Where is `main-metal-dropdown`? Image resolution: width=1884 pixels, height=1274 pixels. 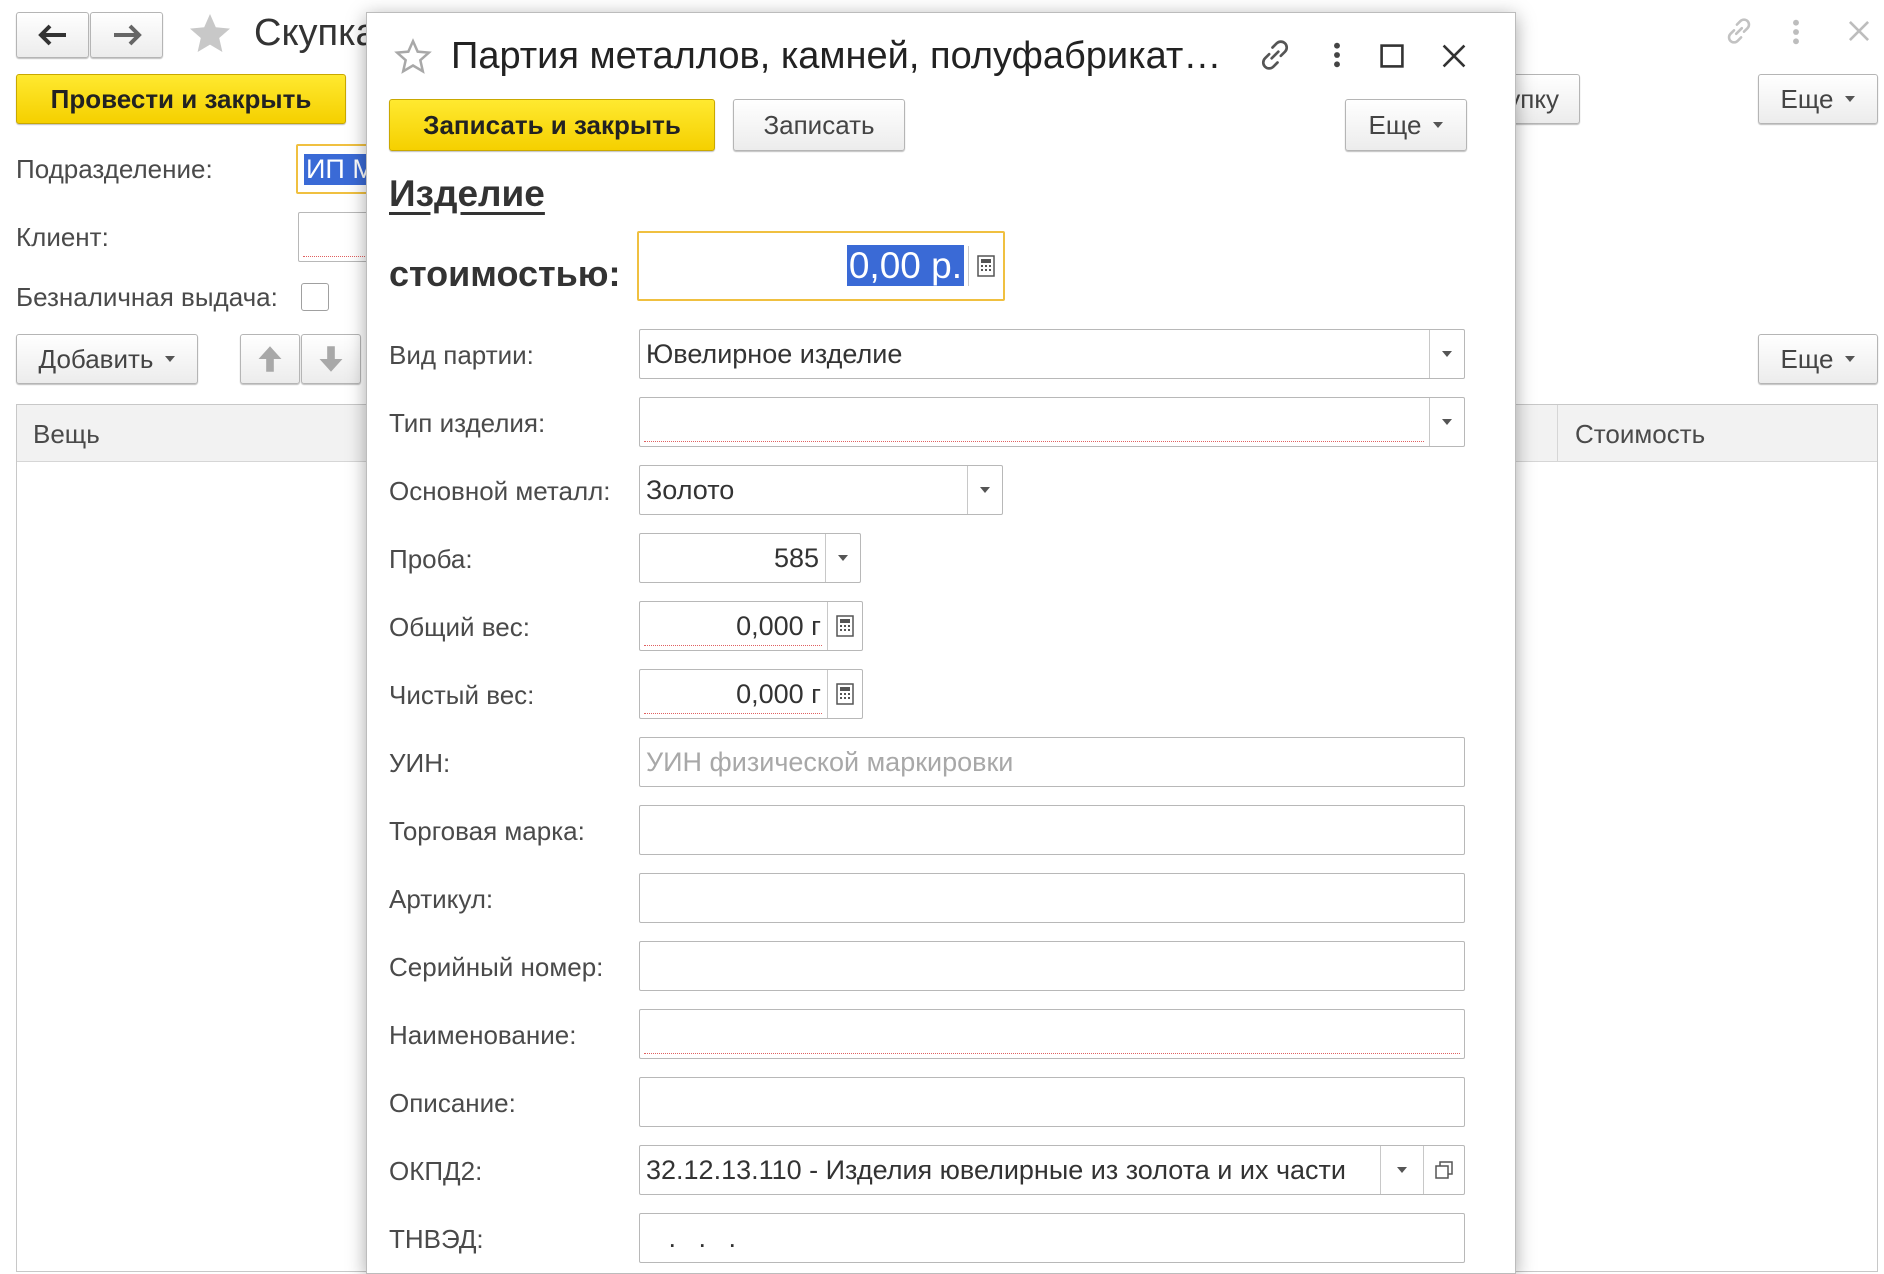
main-metal-dropdown is located at coordinates (984, 490).